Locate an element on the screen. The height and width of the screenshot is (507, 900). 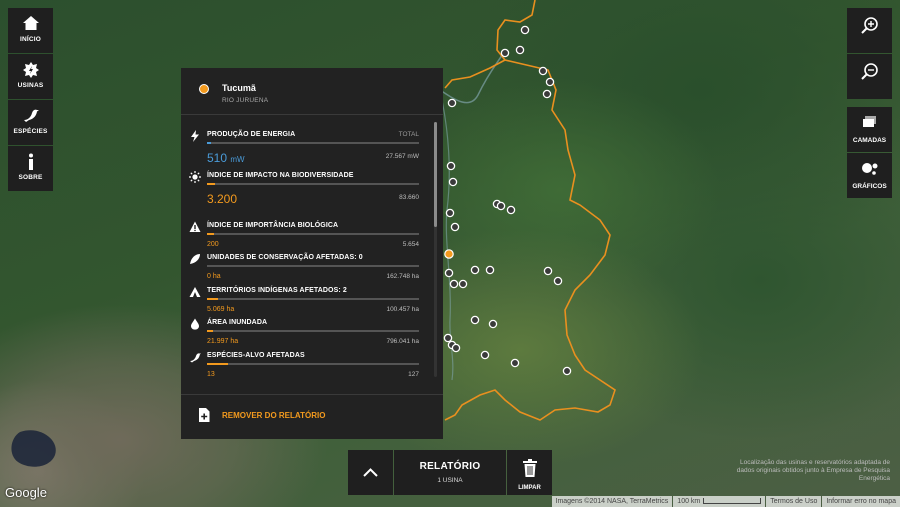
layers-button: CAMADAS is located at coordinates (869, 129).